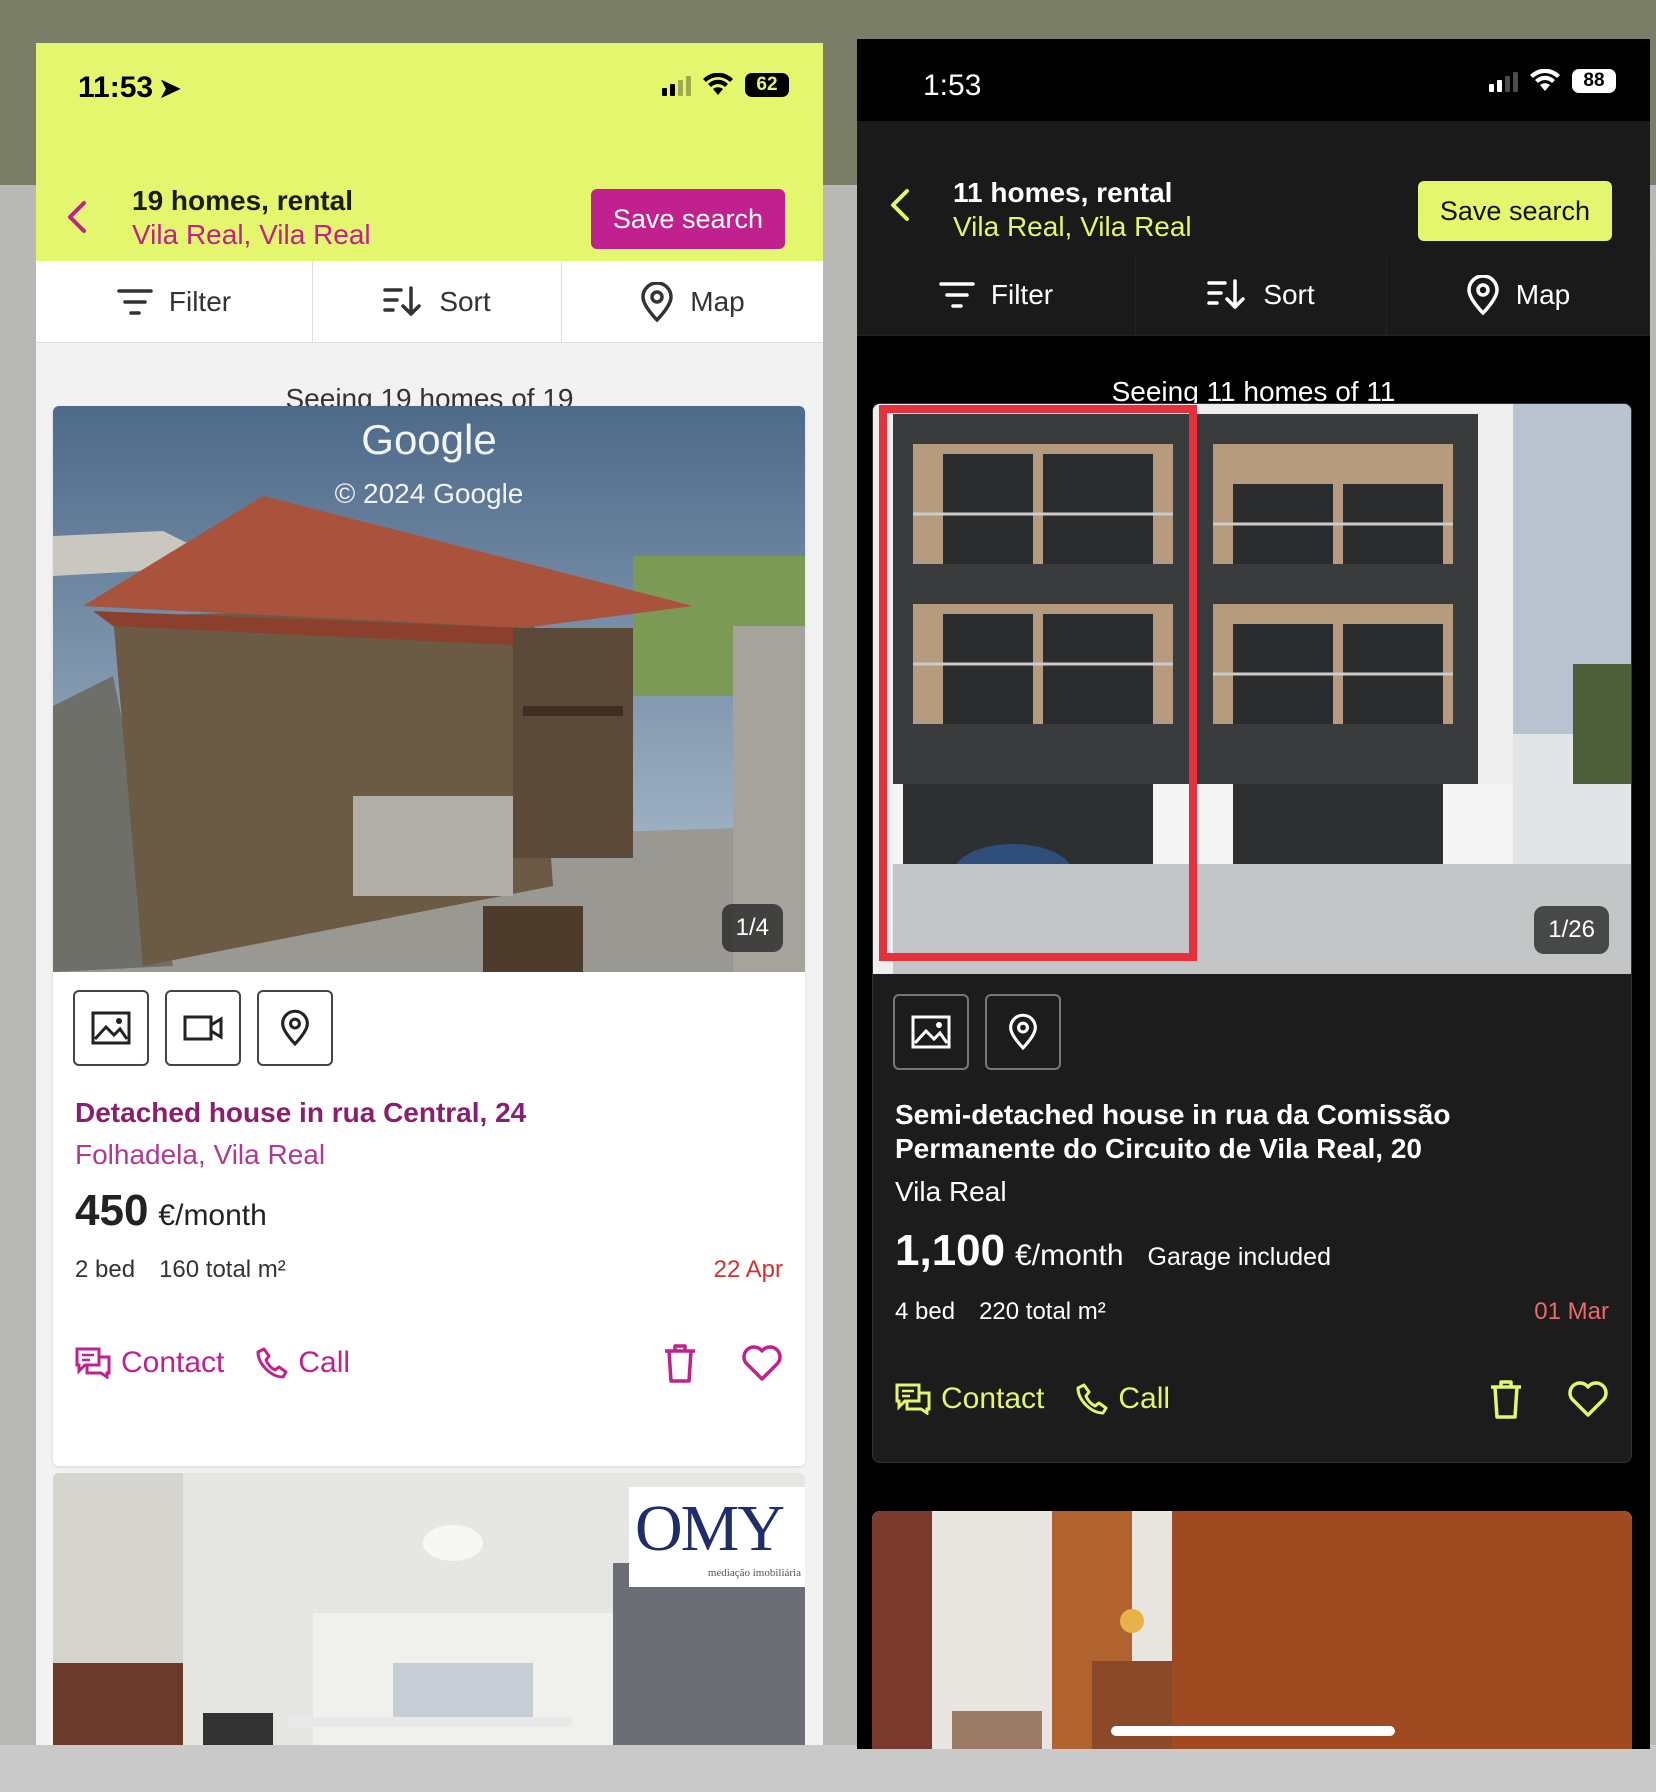 The height and width of the screenshot is (1792, 1656). Describe the element at coordinates (1252, 1399) in the screenshot. I see `listing-actions: Contact Call` at that location.